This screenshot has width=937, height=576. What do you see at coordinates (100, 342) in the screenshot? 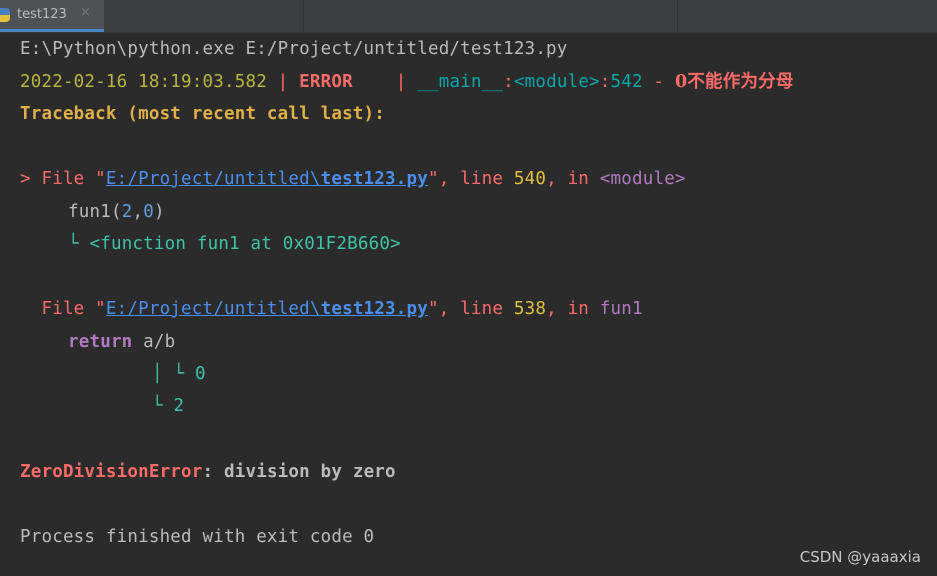
I see `code-keyword: return` at bounding box center [100, 342].